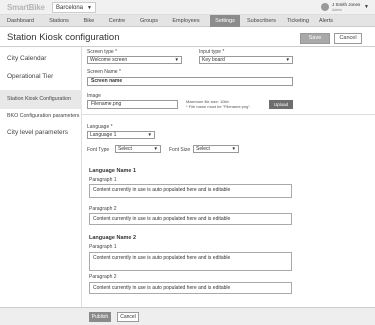 Image resolution: width=375 pixels, height=325 pixels. Describe the element at coordinates (100, 127) in the screenshot. I see `language-label: Language *` at that location.